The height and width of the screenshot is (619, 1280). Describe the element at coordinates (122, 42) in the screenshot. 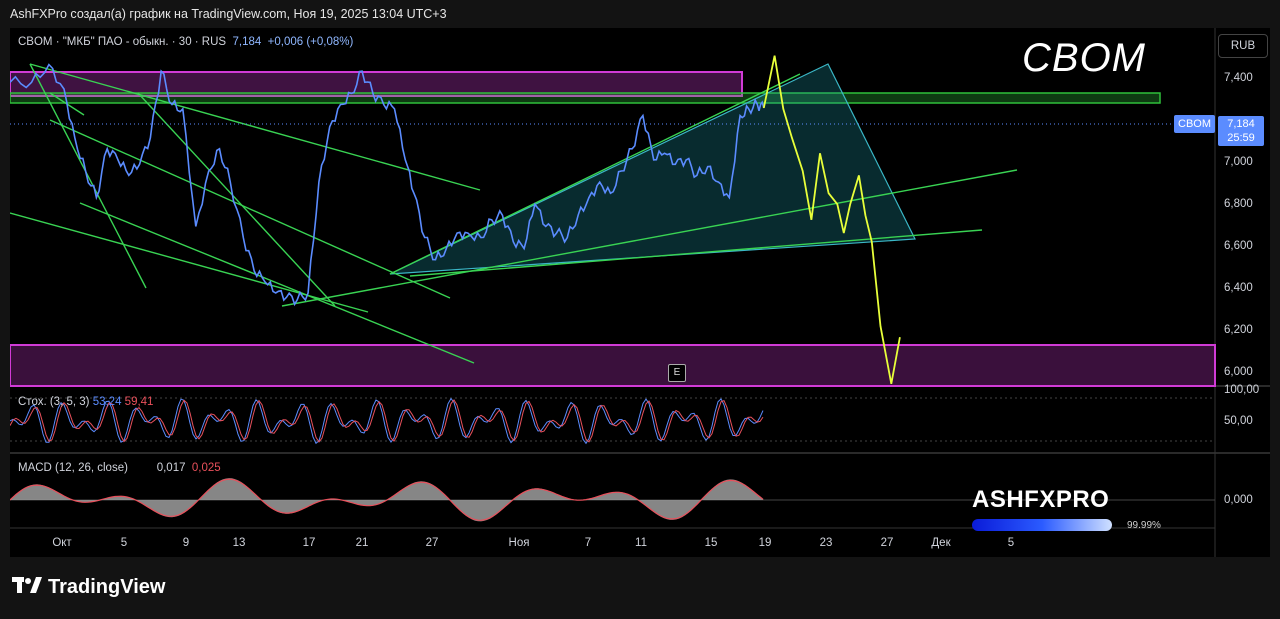

I see `symbol-description: CBOM · "МКБ" ПАО - обыкн. · 30 · RUS` at that location.